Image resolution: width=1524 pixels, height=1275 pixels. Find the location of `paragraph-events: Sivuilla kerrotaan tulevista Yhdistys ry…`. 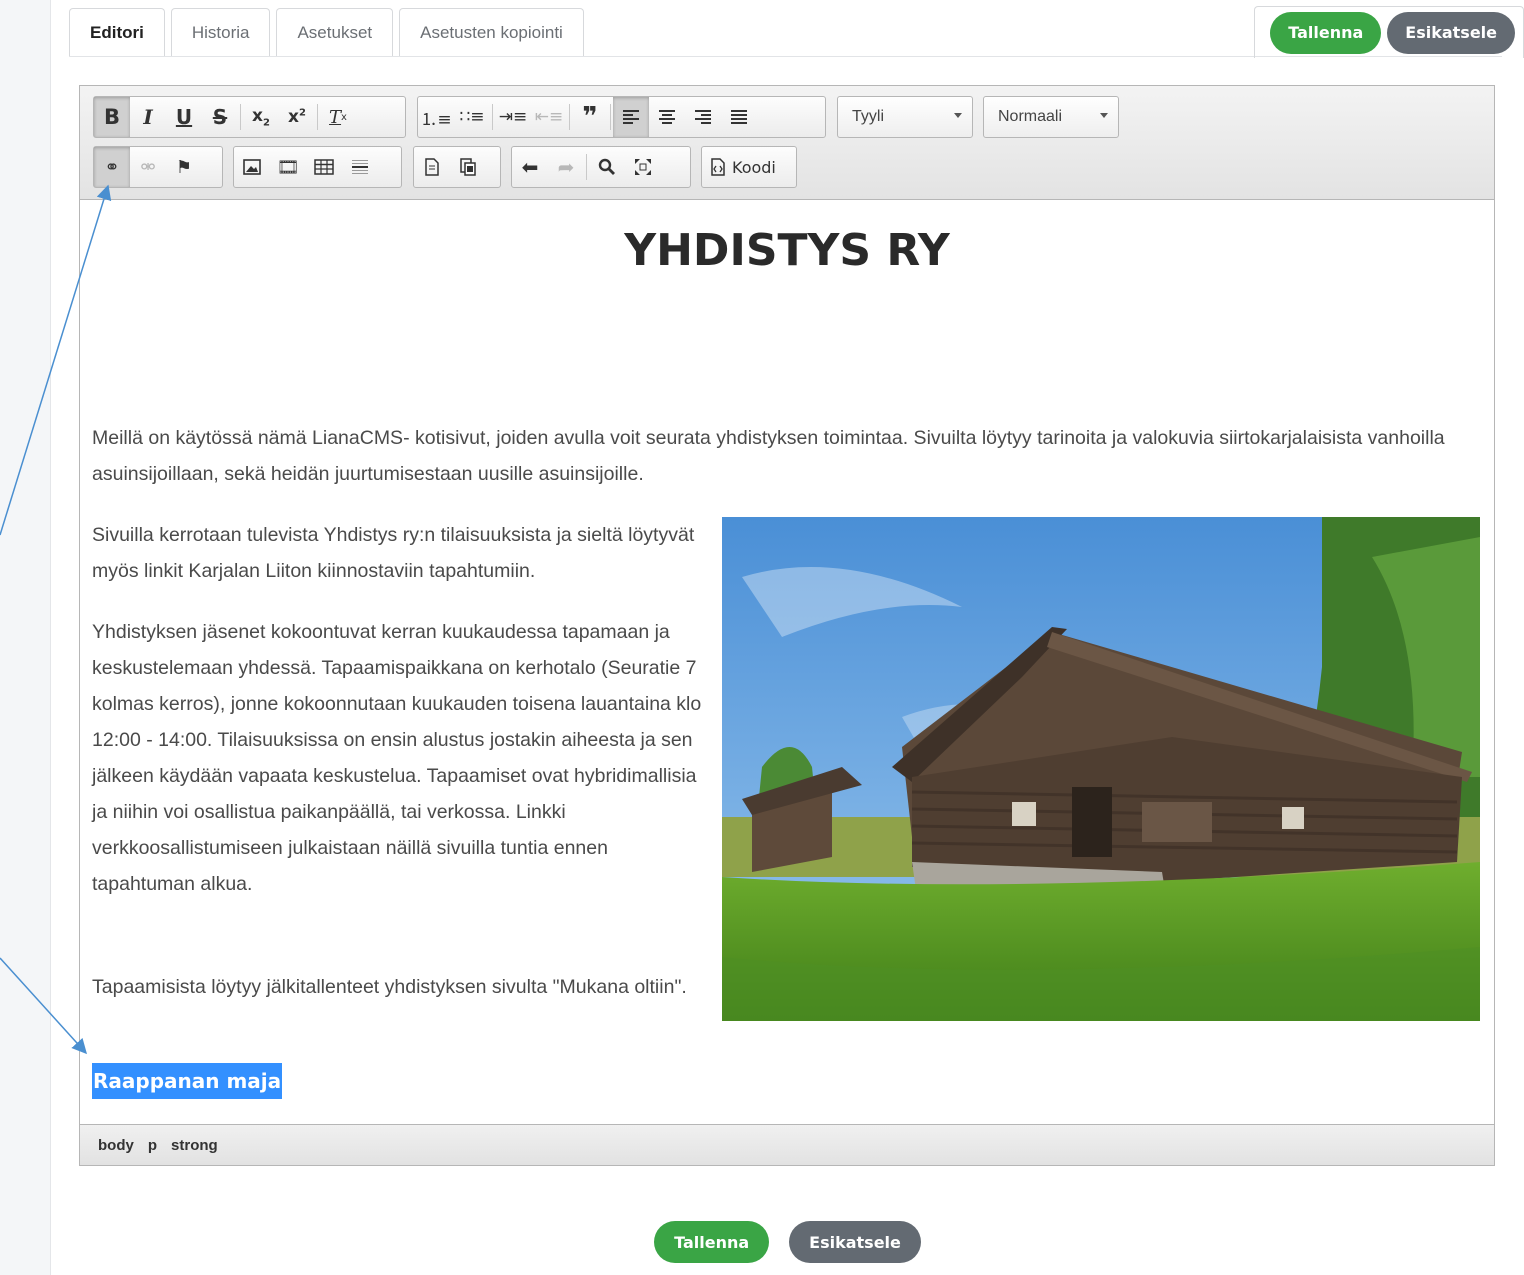

paragraph-events: Sivuilla kerrotaan tulevista Yhdistys ry… is located at coordinates (393, 553).